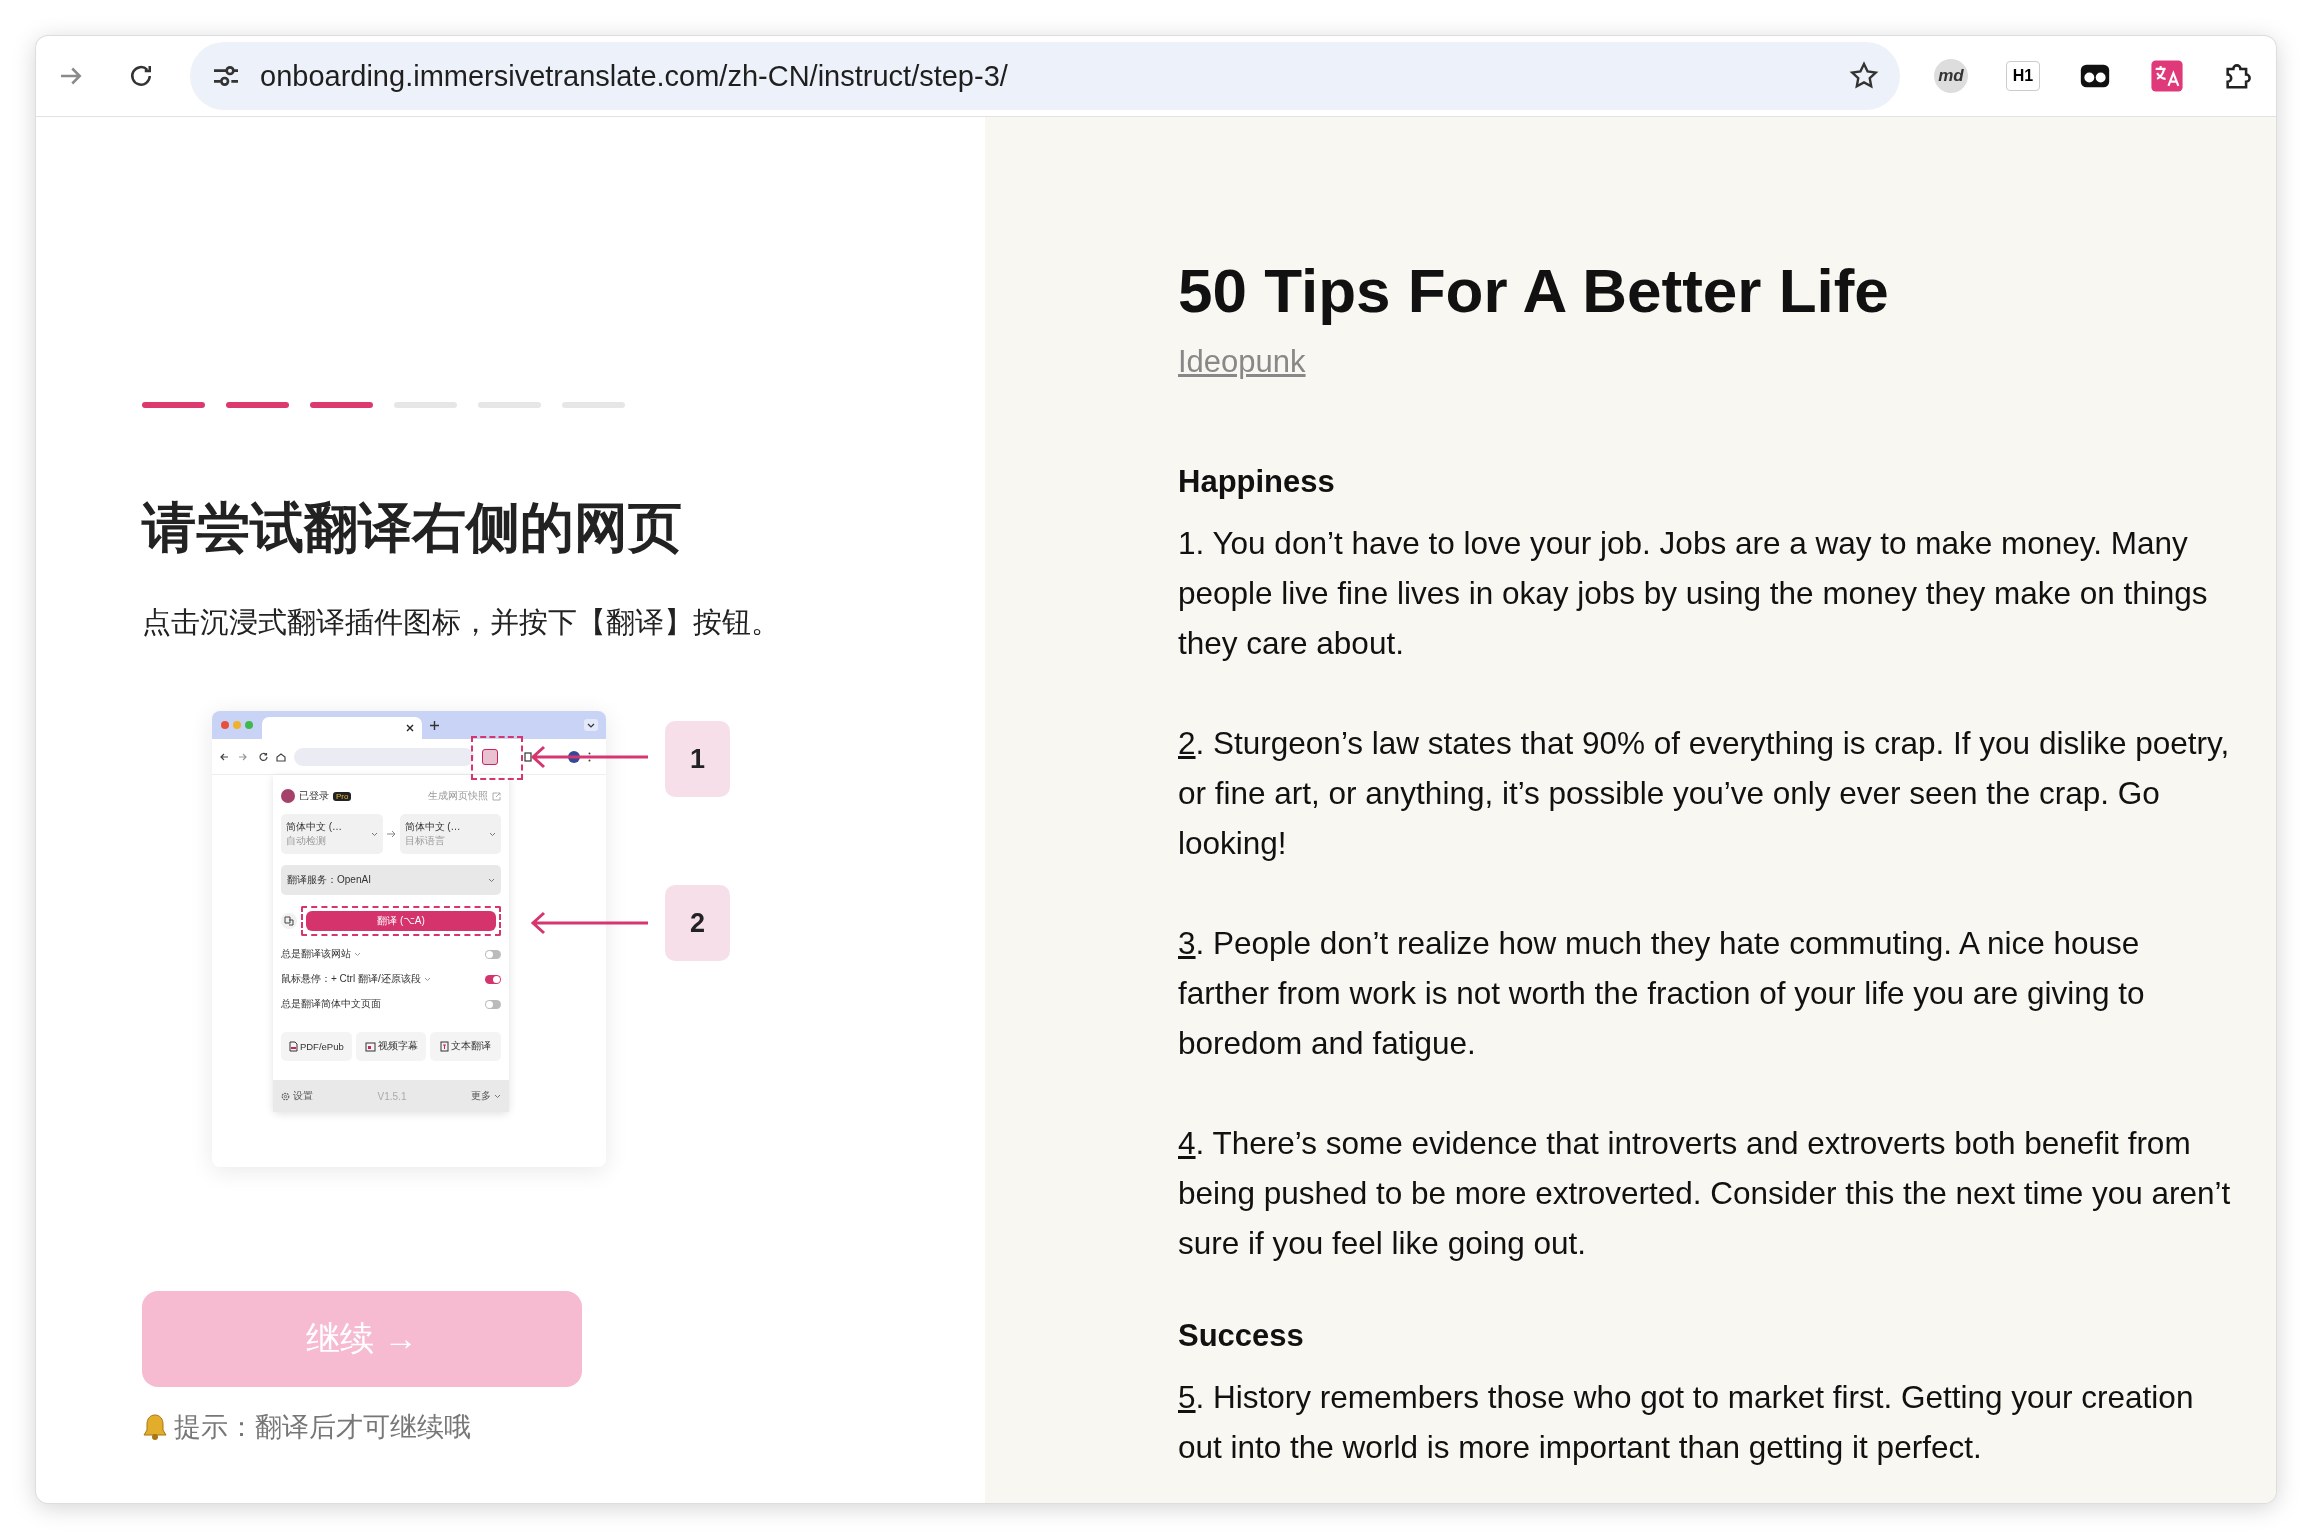 This screenshot has width=2312, height=1540. Describe the element at coordinates (391, 1046) in the screenshot. I see `tool-button: 视频字幕` at that location.